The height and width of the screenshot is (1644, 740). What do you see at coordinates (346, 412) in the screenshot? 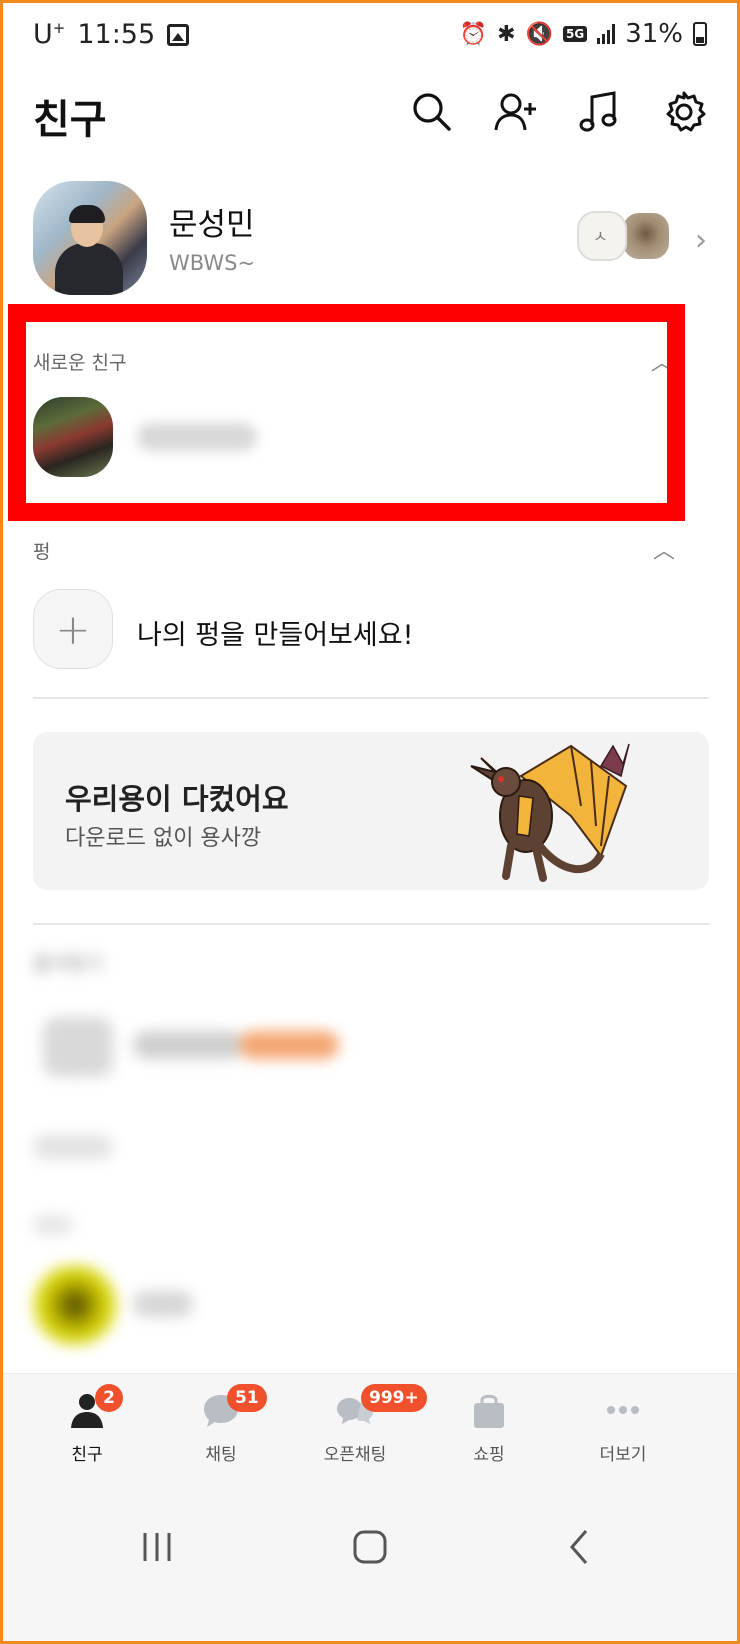
I see `highlight-box` at bounding box center [346, 412].